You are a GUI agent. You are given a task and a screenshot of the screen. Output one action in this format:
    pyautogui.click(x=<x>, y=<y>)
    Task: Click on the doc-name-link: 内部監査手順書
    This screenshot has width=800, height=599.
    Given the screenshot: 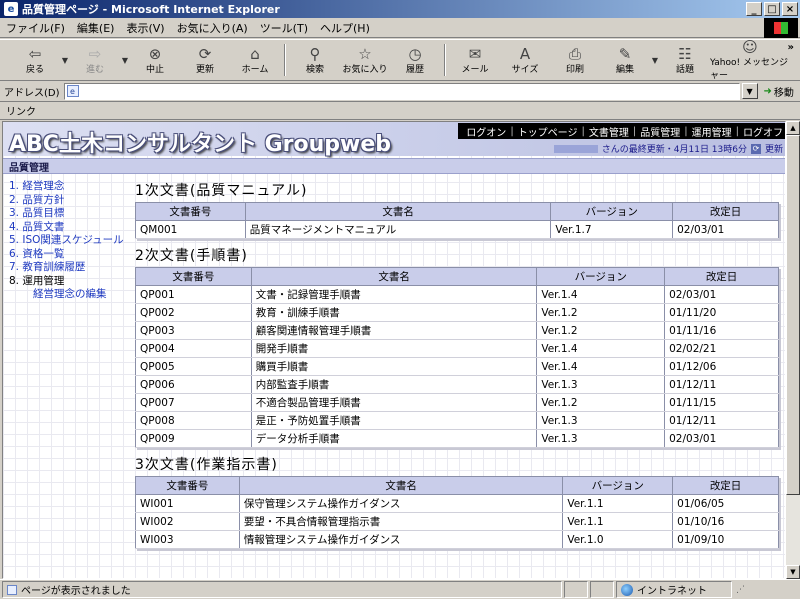 What is the action you would take?
    pyautogui.click(x=394, y=384)
    